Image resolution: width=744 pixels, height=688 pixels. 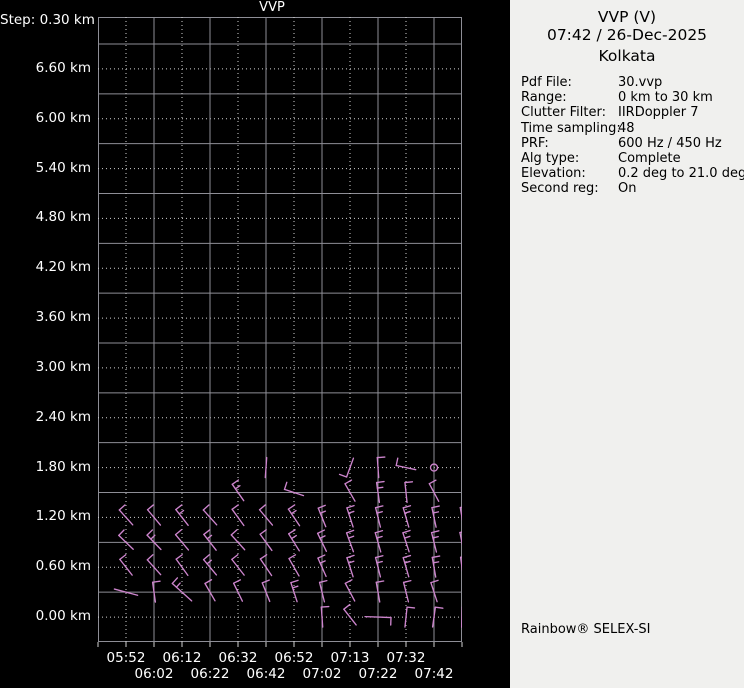 I want to click on info-field-row: Clutter Filter: IIRDoppler 7, so click(x=632, y=112).